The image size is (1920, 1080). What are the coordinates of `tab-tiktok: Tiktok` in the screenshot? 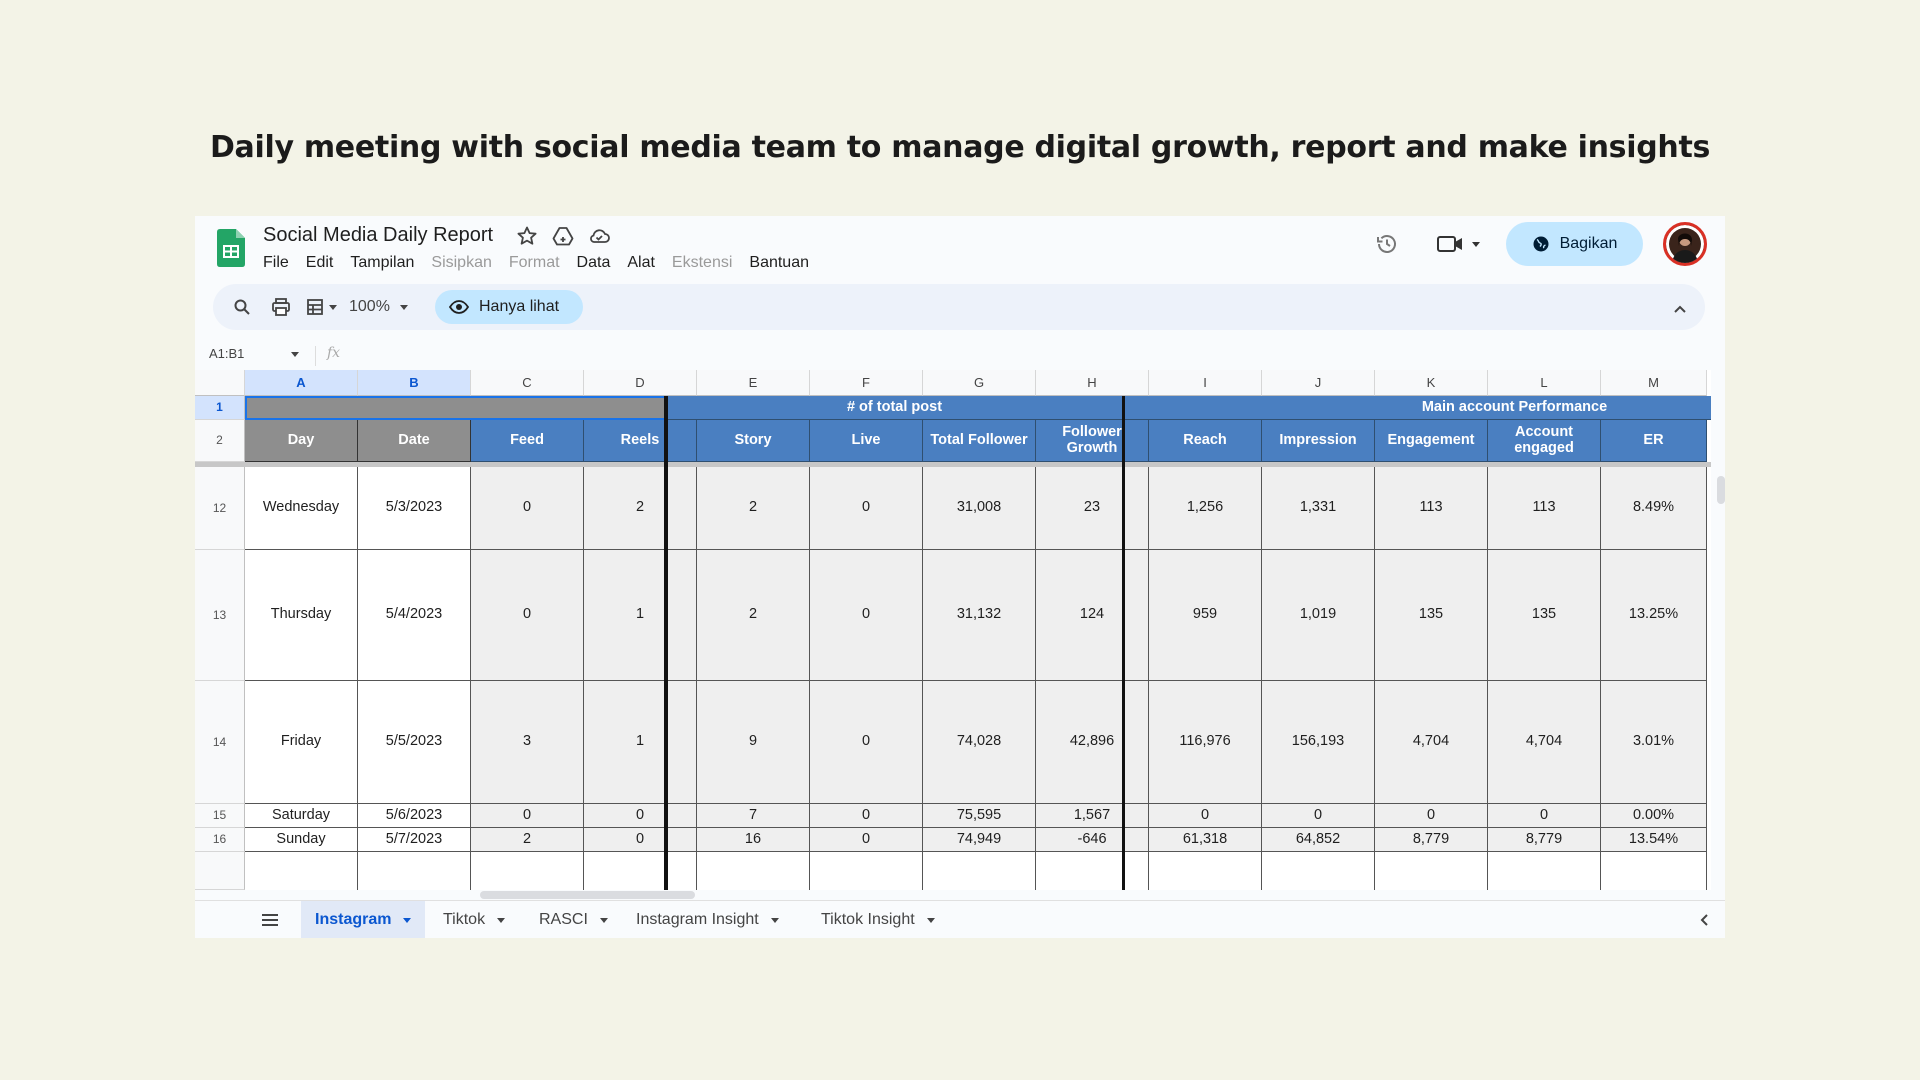 It's located at (474, 919).